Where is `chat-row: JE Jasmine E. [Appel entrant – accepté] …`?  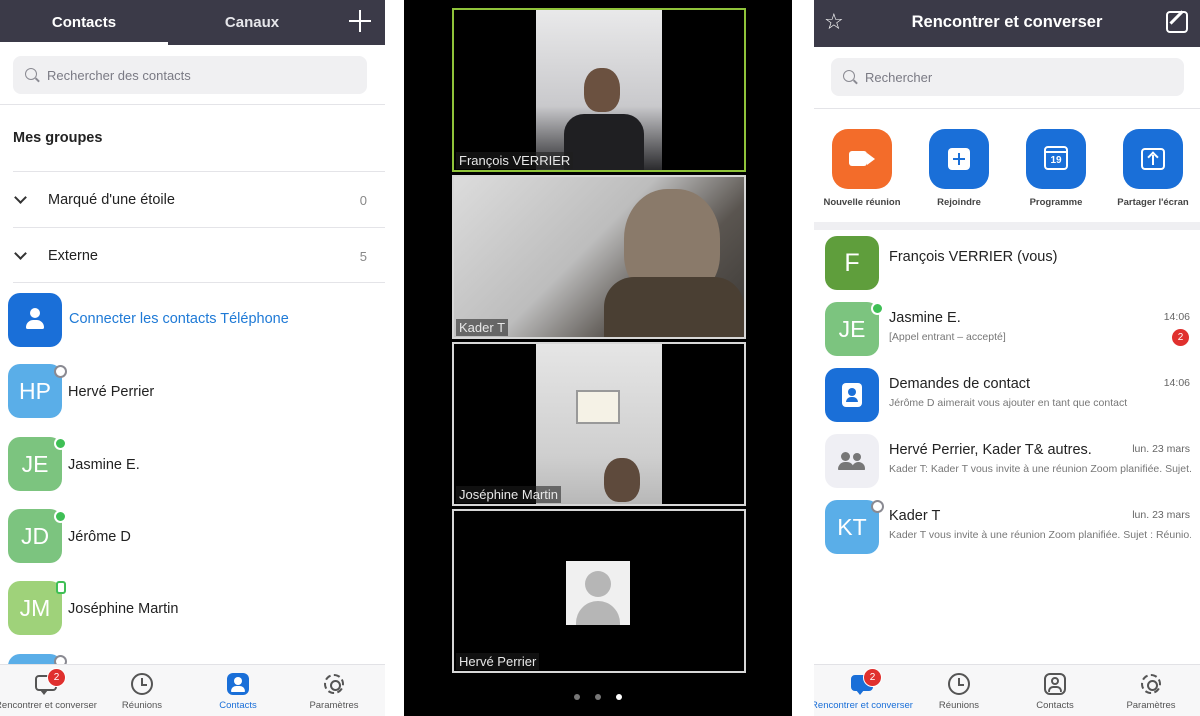 chat-row: JE Jasmine E. [Appel entrant – accepté] … is located at coordinates (1007, 329).